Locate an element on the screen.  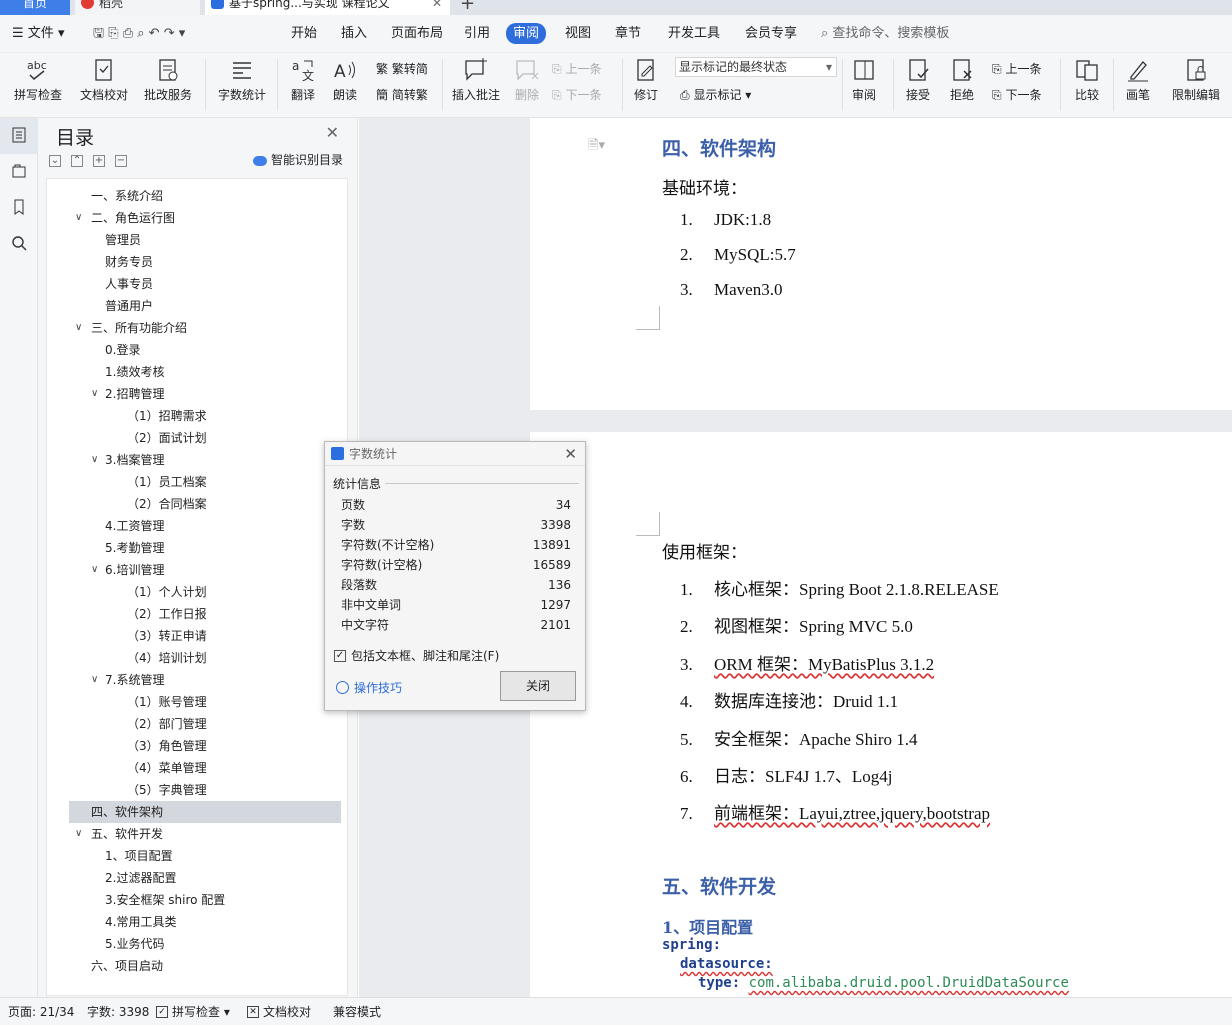
track-changes-button: 修订 is located at coordinates (646, 85).